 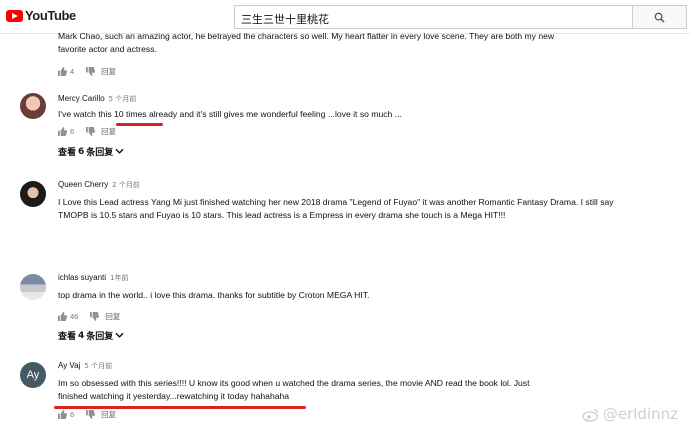 I want to click on logo-text: YouTube, so click(x=50, y=15).